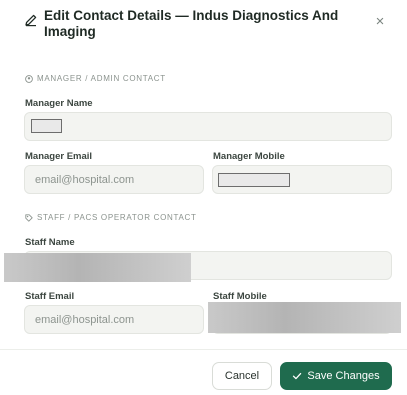  I want to click on cancel-button: Cancel, so click(242, 376).